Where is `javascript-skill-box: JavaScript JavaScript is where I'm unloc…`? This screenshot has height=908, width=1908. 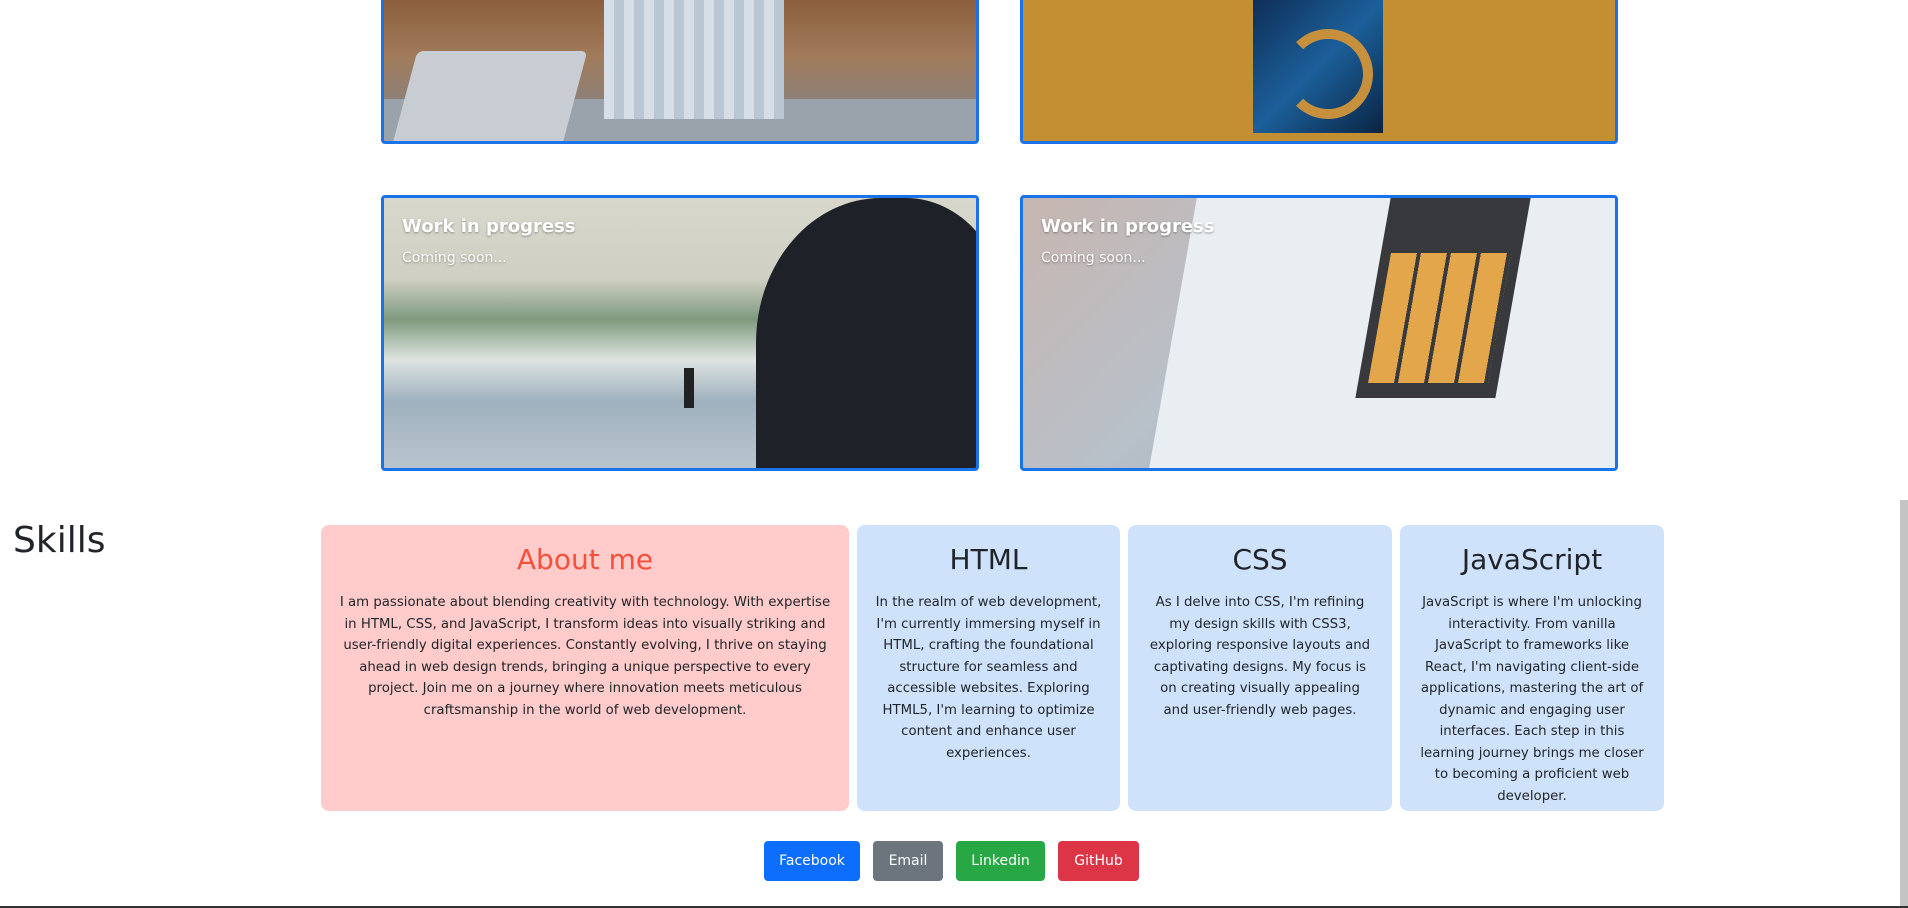
javascript-skill-box: JavaScript JavaScript is where I'm unloc… is located at coordinates (1532, 668).